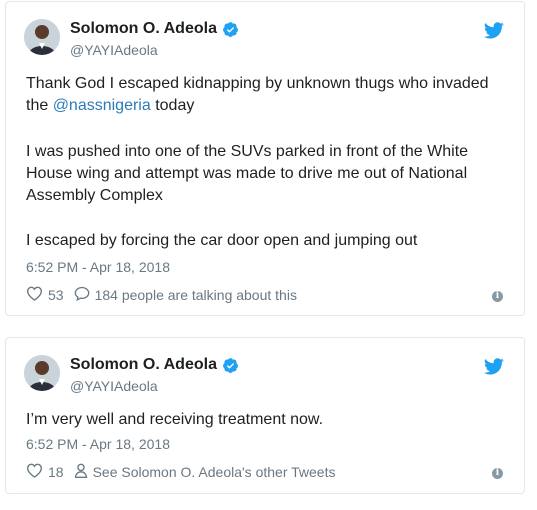  Describe the element at coordinates (56, 295) in the screenshot. I see `like-count: 53` at that location.